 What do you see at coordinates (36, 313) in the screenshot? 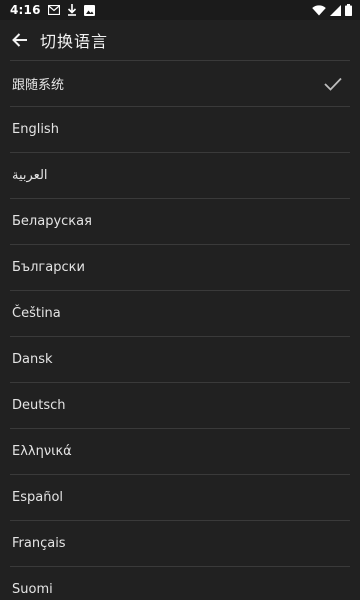
I see `language-label: Čeština` at bounding box center [36, 313].